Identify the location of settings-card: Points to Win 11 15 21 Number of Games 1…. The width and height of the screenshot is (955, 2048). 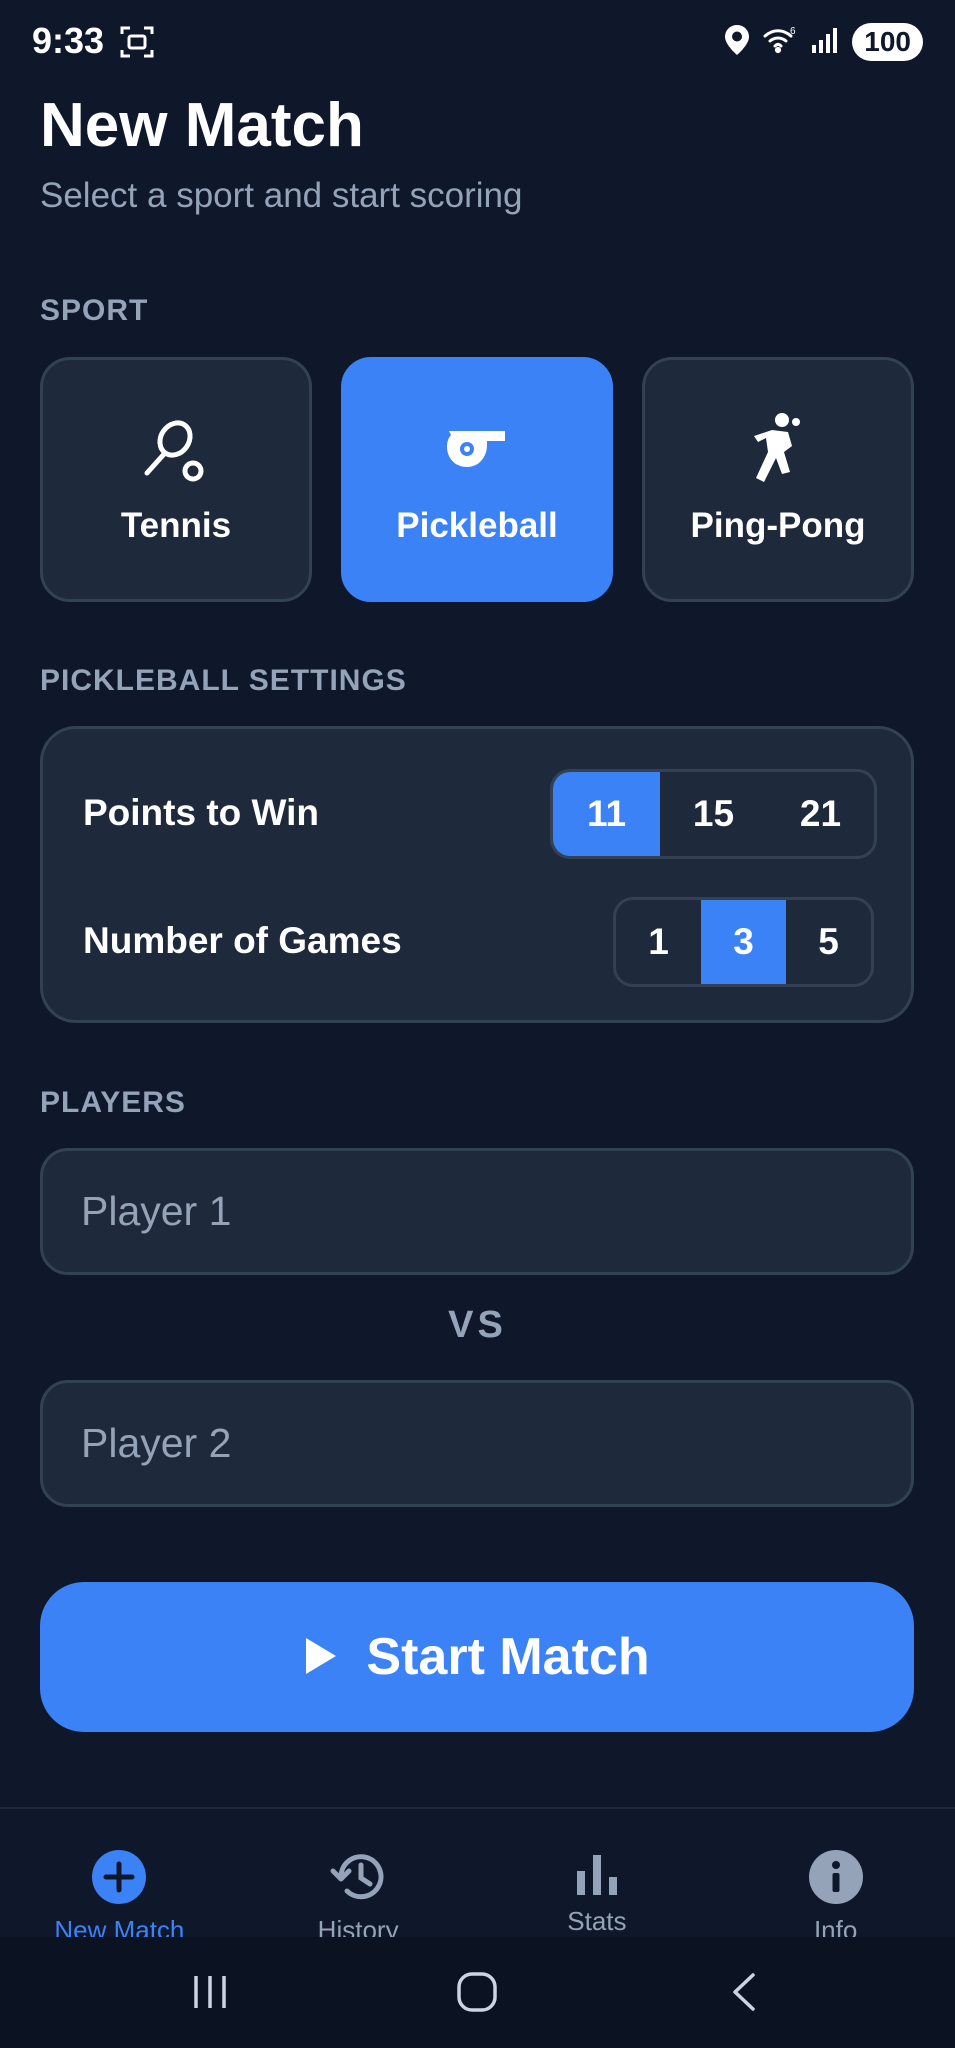
(477, 874).